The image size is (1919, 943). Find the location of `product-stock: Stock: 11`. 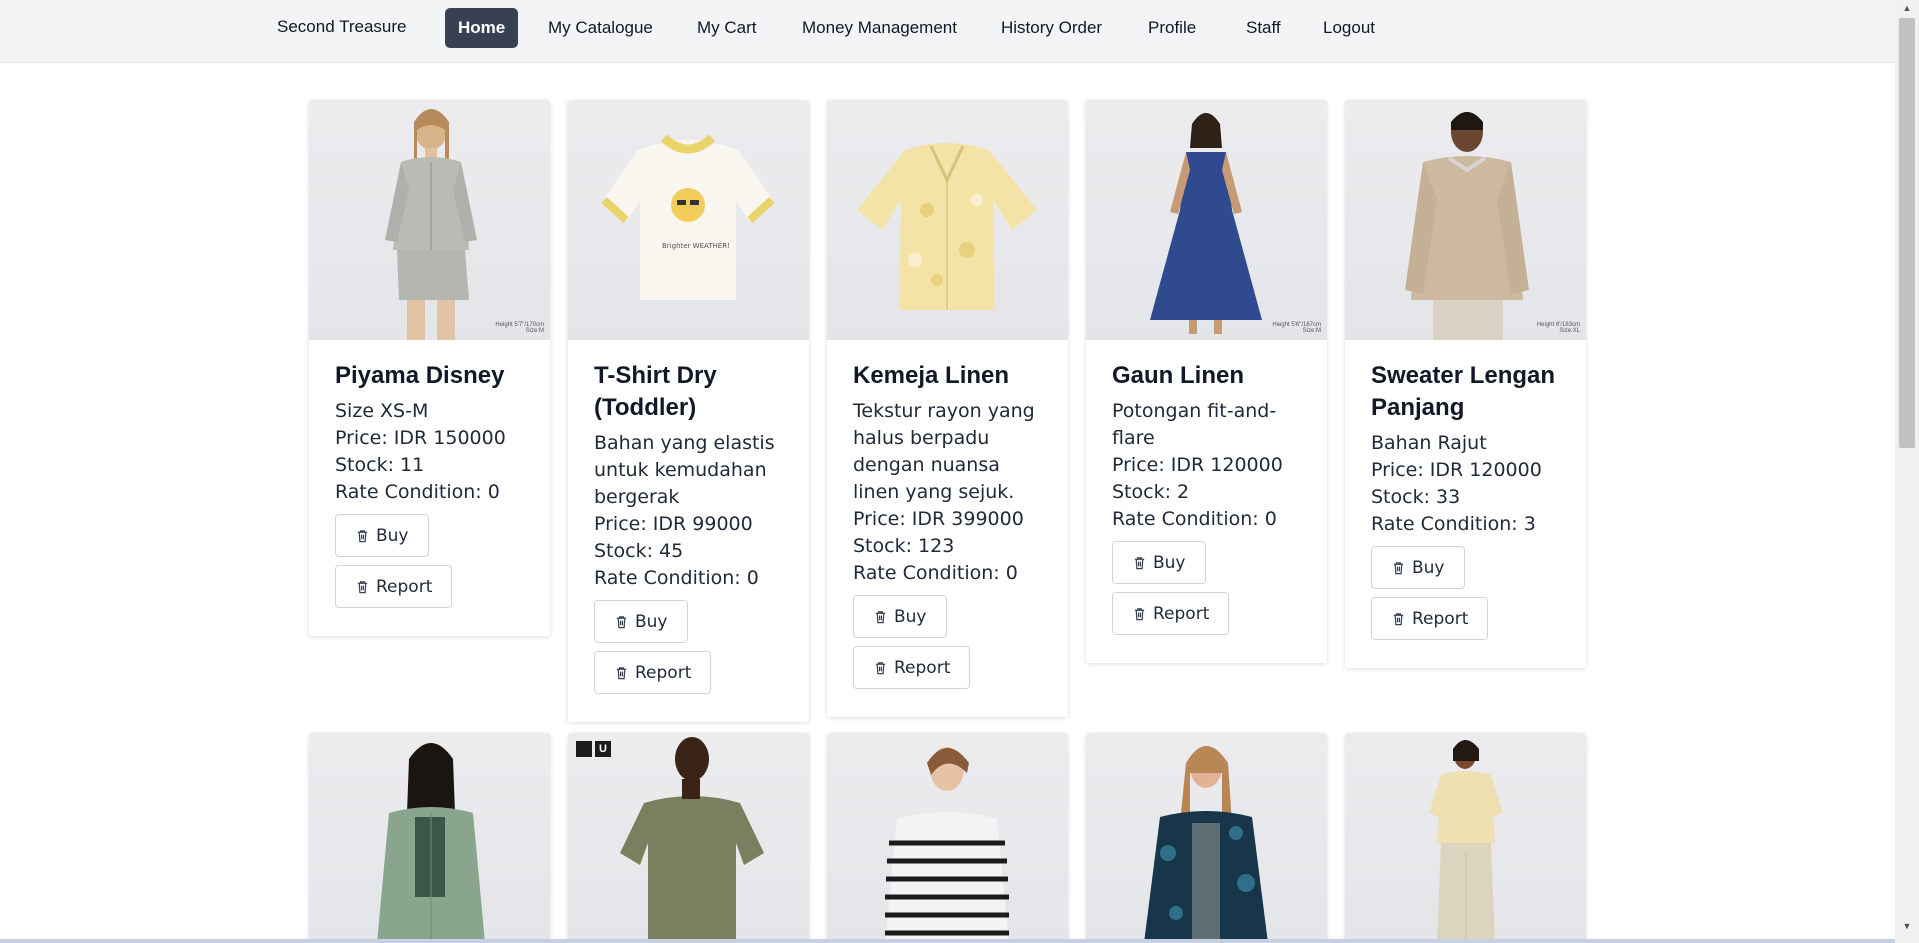

product-stock: Stock: 11 is located at coordinates (380, 465).